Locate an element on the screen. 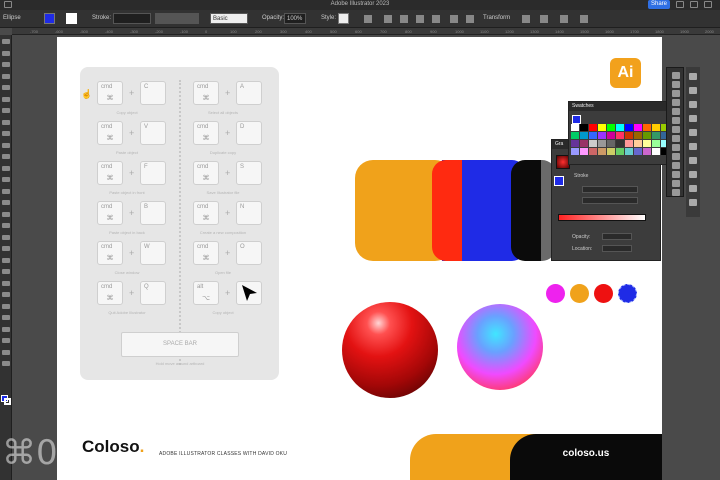 The width and height of the screenshot is (720, 480). paintbrush-tool-icon is located at coordinates (6, 145).